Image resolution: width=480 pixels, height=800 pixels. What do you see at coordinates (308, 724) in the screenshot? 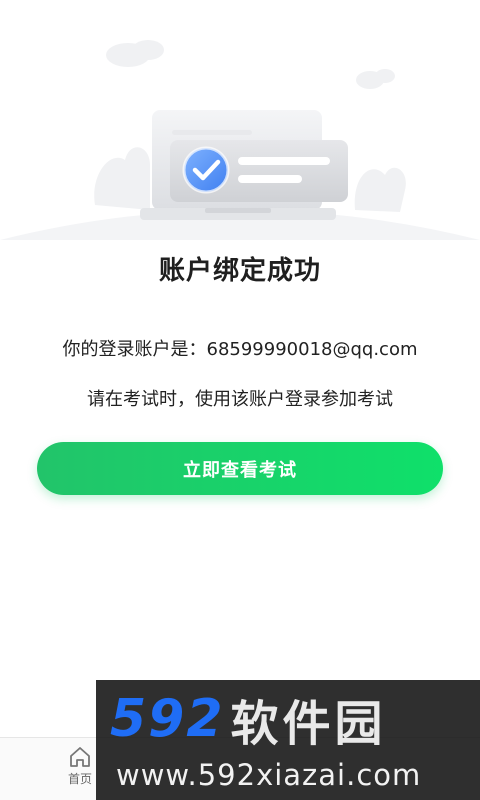
I see `watermark-brand-text: 软件园` at bounding box center [308, 724].